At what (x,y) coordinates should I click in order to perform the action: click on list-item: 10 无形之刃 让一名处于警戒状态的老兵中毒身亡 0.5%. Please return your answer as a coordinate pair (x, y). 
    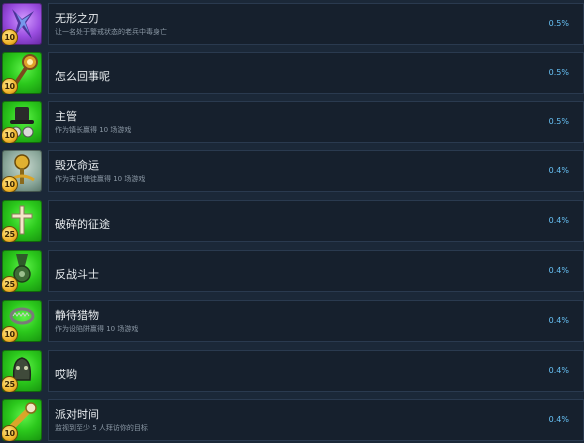
    Looking at the image, I should click on (292, 25).